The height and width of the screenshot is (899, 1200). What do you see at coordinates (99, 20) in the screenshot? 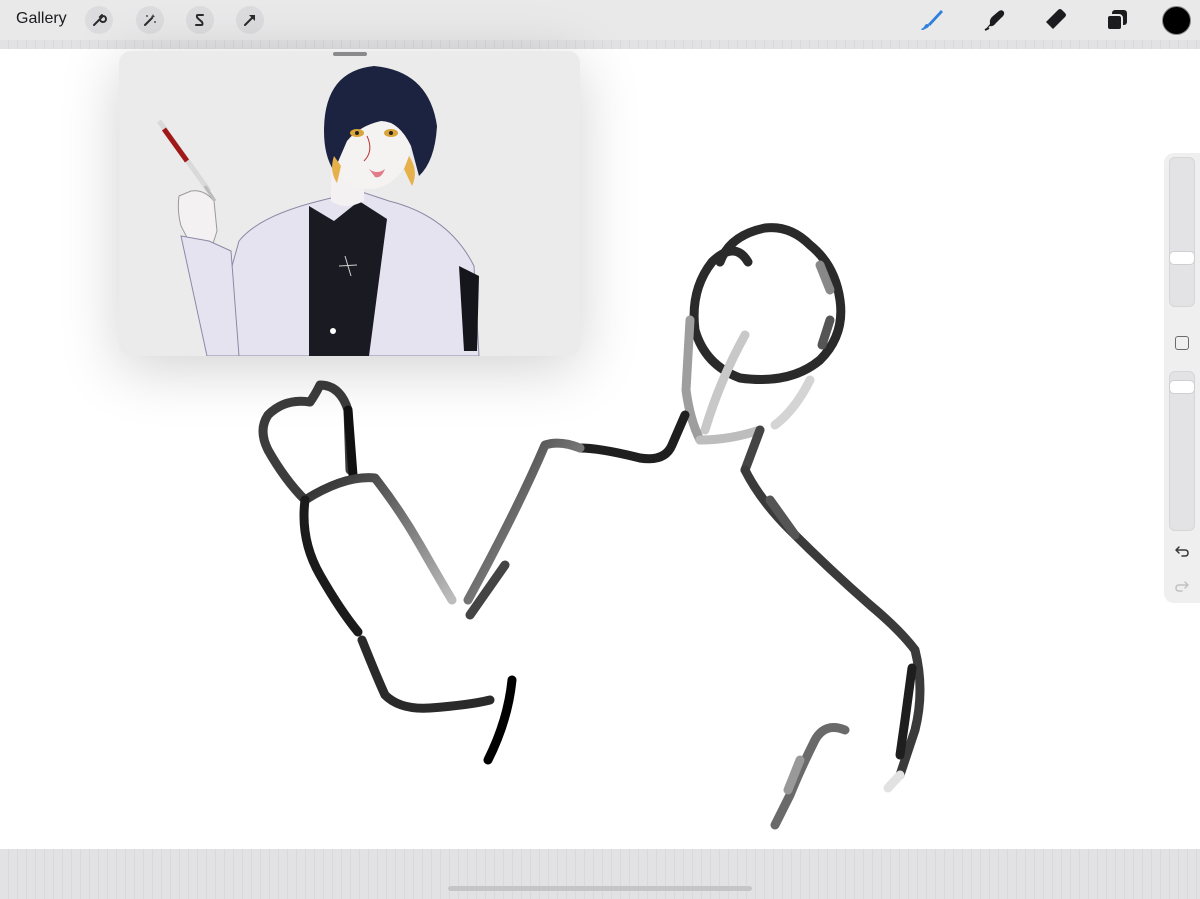
I see `wrench-icon` at bounding box center [99, 20].